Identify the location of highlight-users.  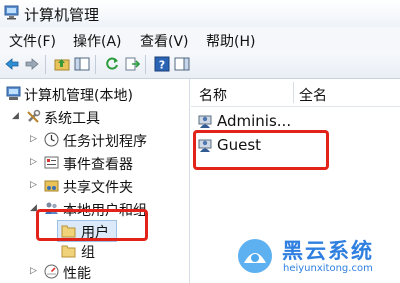
(92, 225).